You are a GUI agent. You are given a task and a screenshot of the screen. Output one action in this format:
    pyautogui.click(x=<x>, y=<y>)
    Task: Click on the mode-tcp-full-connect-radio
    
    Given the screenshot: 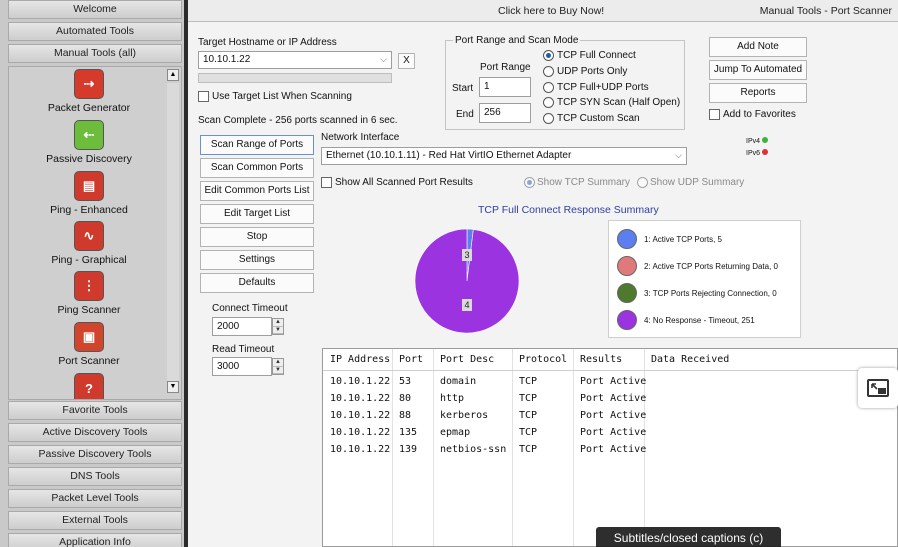 What is the action you would take?
    pyautogui.click(x=548, y=55)
    